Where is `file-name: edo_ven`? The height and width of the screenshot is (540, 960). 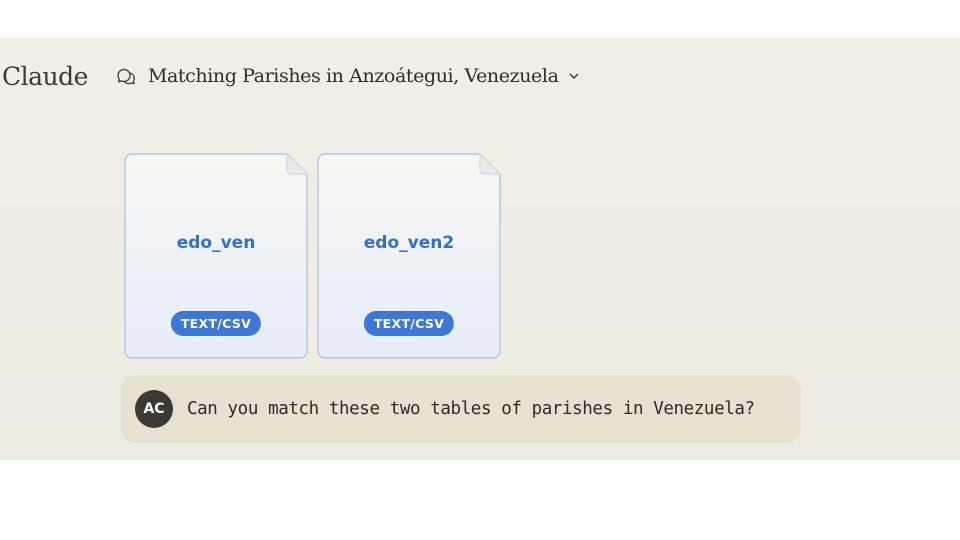
file-name: edo_ven is located at coordinates (216, 243).